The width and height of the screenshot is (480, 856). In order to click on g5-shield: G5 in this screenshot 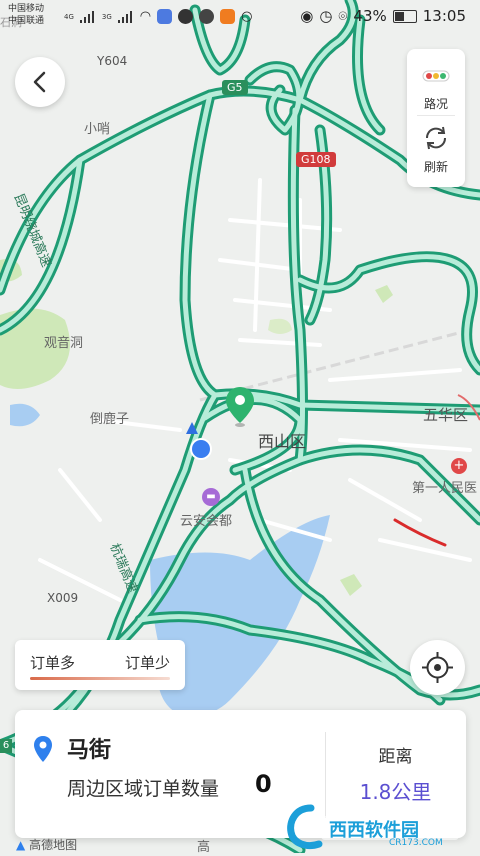, I will do `click(235, 87)`.